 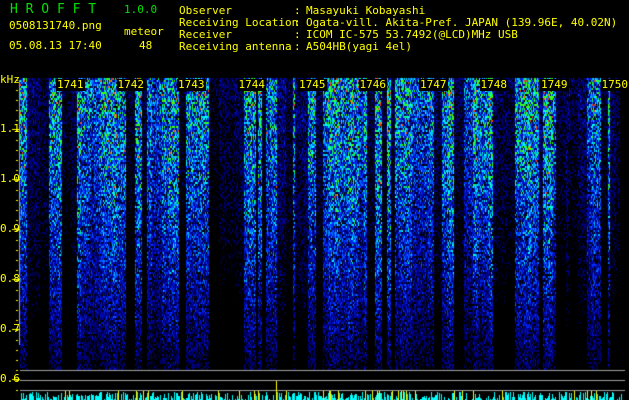 What do you see at coordinates (493, 84) in the screenshot?
I see `minute-label: 1748` at bounding box center [493, 84].